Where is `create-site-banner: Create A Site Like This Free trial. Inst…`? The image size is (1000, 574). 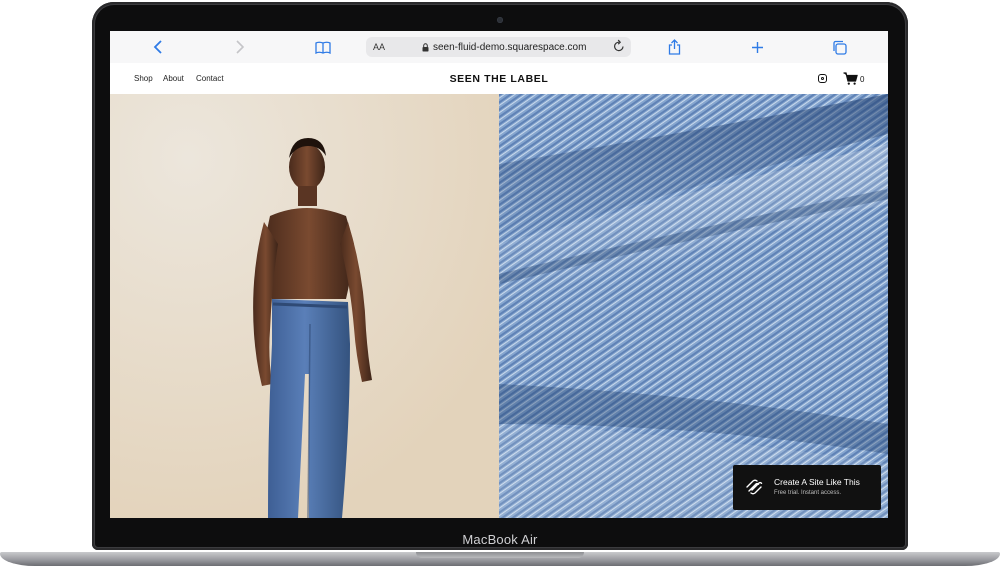
create-site-banner: Create A Site Like This Free trial. Inst… is located at coordinates (807, 487).